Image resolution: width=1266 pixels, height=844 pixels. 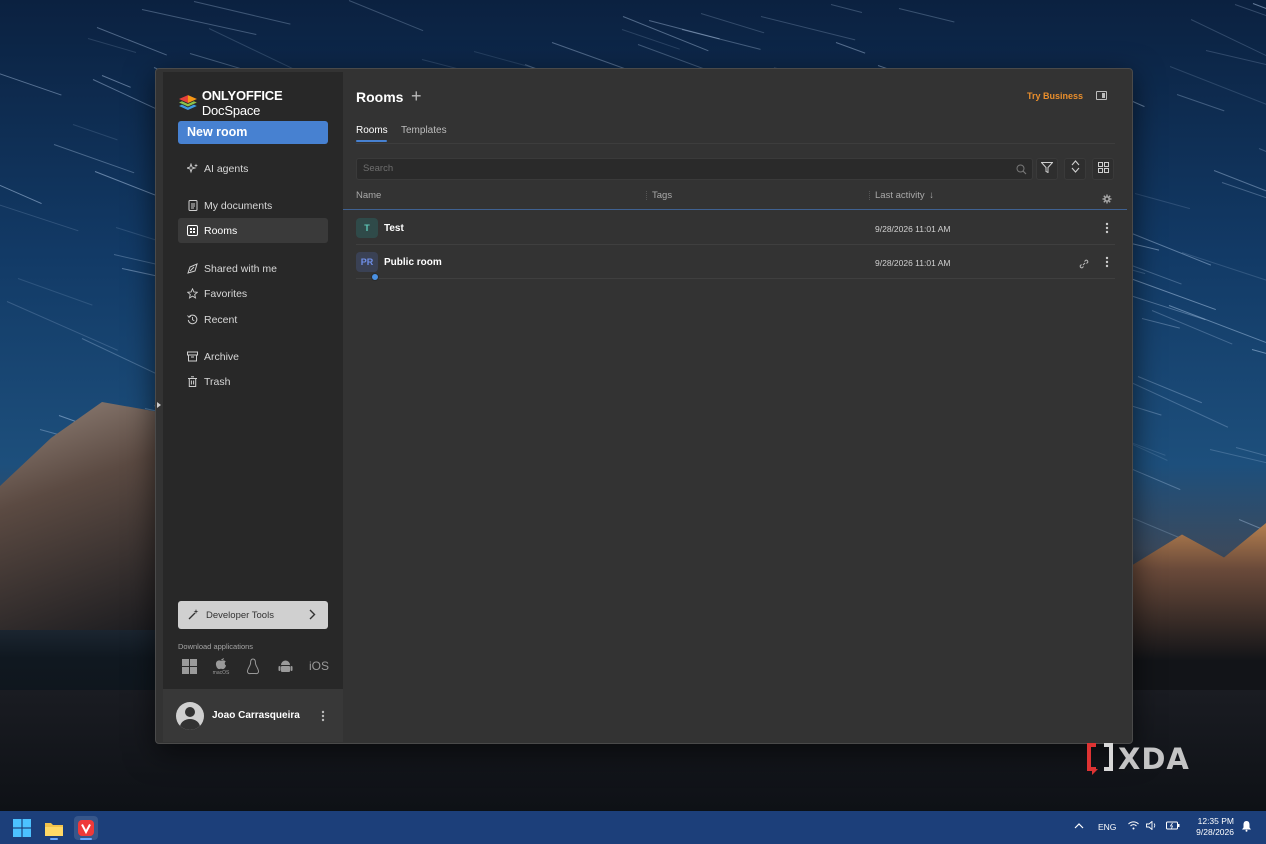 I want to click on volume-icon, so click(x=1151, y=826).